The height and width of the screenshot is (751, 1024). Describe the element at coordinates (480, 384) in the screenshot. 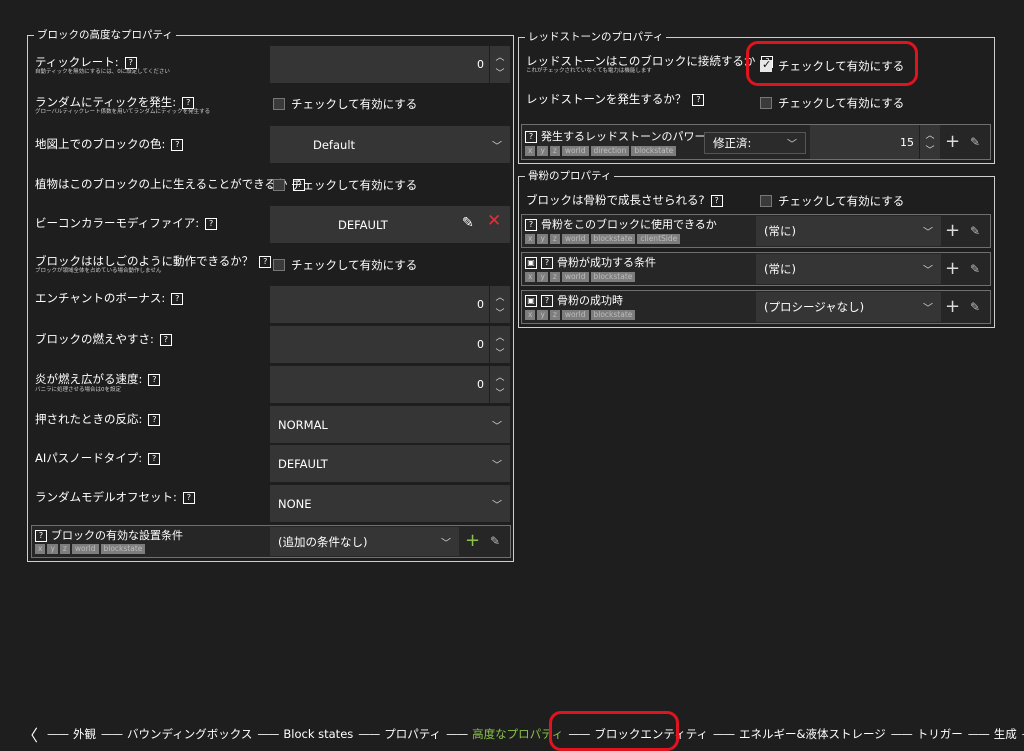

I see `fire-spread-value: 0` at that location.